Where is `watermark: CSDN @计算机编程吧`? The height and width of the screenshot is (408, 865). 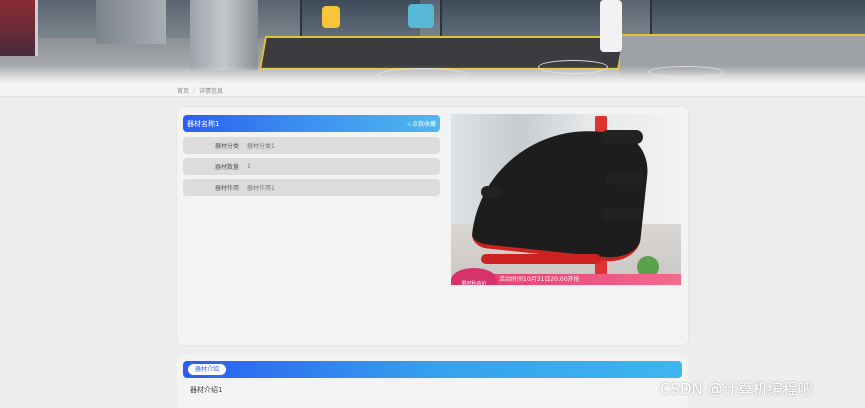 watermark: CSDN @计算机编程吧 is located at coordinates (736, 389).